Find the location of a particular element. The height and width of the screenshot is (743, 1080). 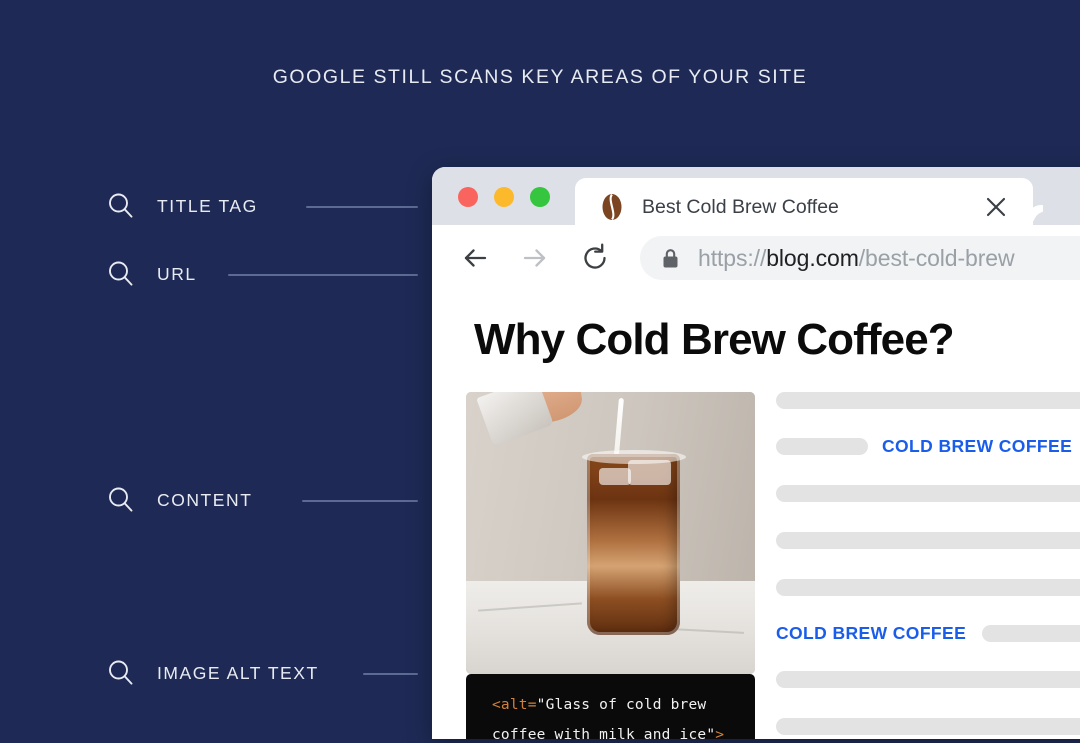

address-bar-url: https://blog.com/best-cold-brew is located at coordinates (856, 258).